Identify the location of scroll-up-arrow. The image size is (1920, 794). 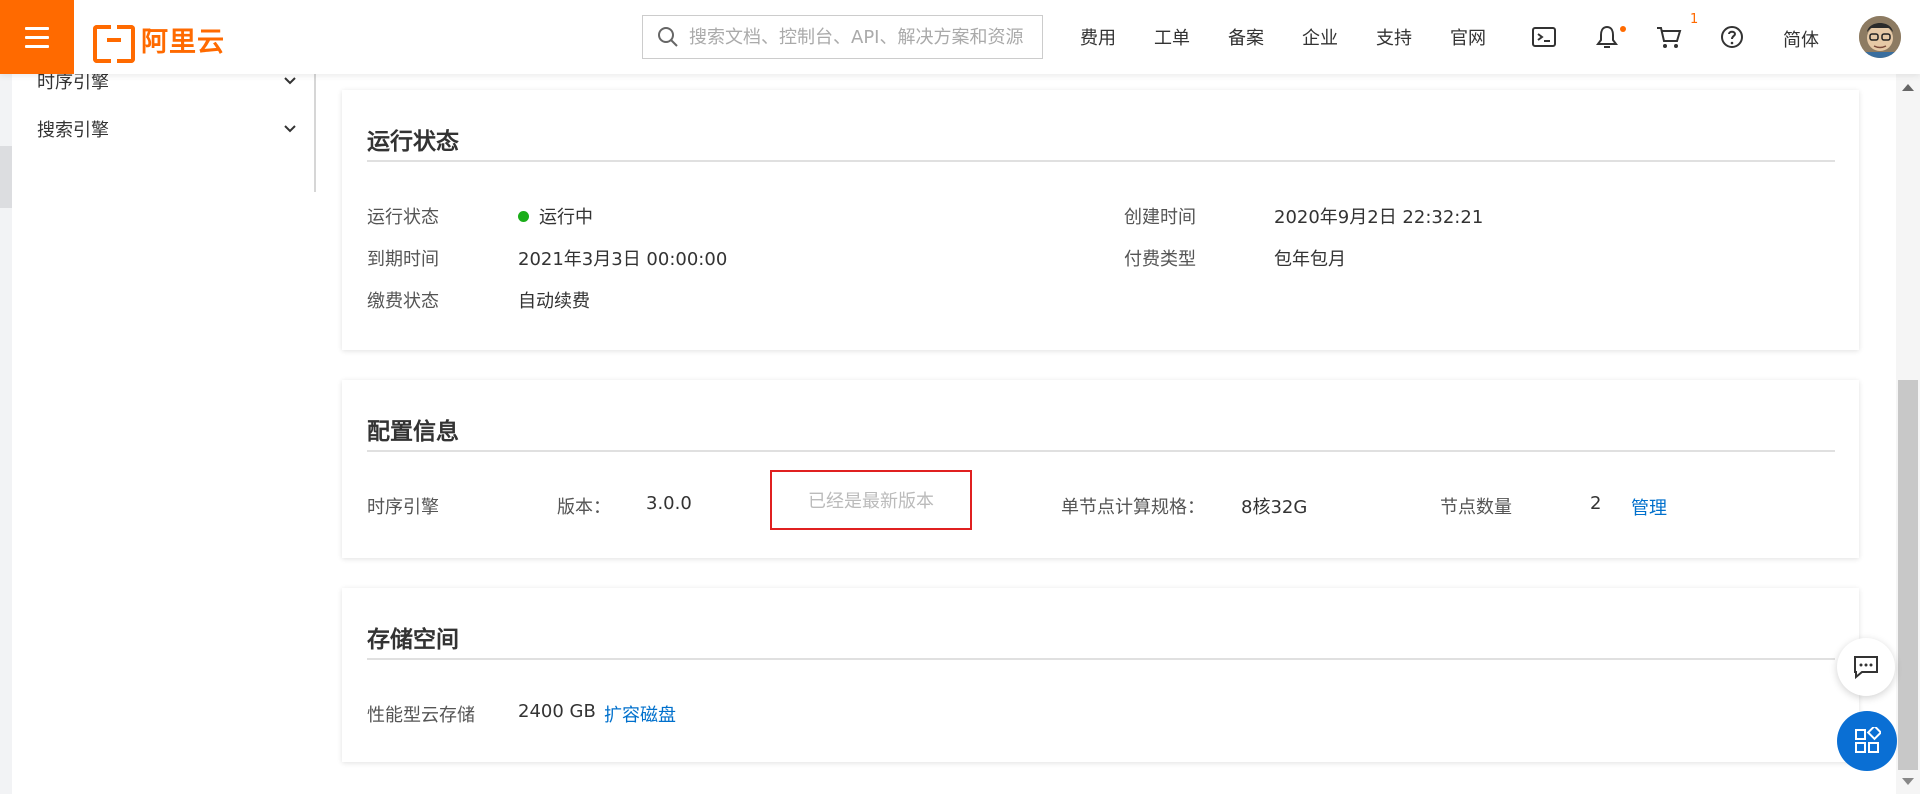
(1908, 87).